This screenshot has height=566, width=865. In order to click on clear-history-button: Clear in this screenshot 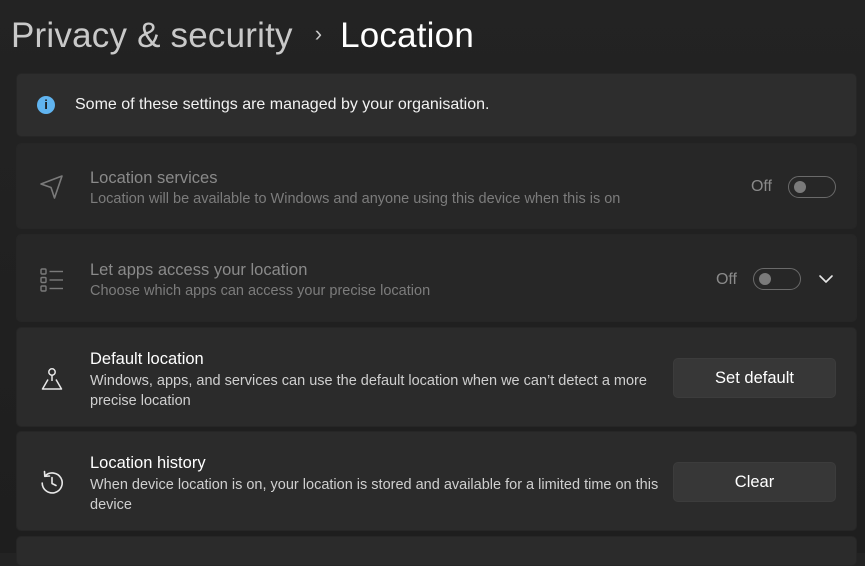, I will do `click(754, 482)`.